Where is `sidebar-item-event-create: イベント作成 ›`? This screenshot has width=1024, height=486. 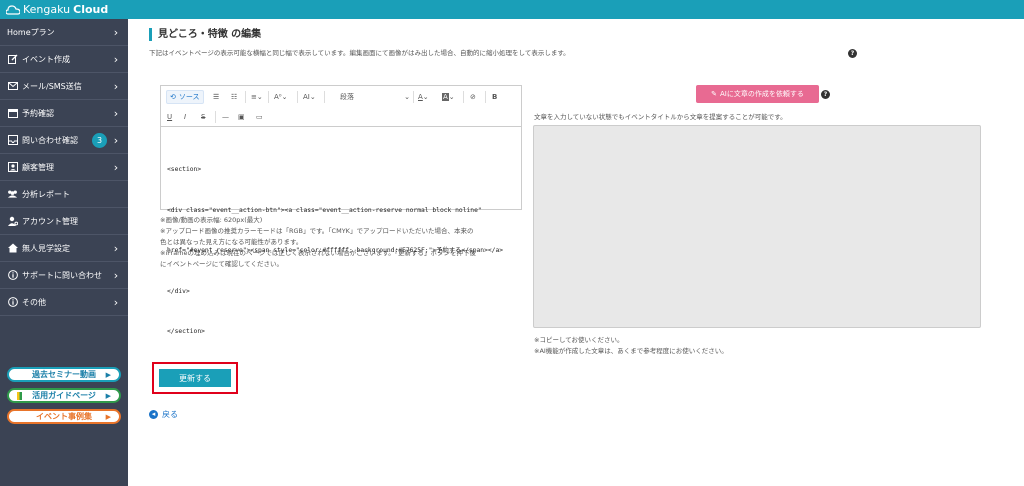 sidebar-item-event-create: イベント作成 › is located at coordinates (64, 59).